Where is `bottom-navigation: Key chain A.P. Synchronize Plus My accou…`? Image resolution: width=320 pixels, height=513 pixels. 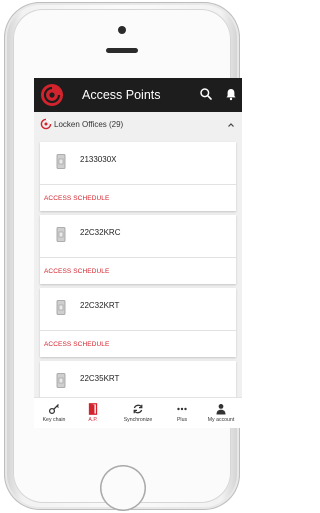 bottom-navigation: Key chain A.P. Synchronize Plus My accou… is located at coordinates (138, 412).